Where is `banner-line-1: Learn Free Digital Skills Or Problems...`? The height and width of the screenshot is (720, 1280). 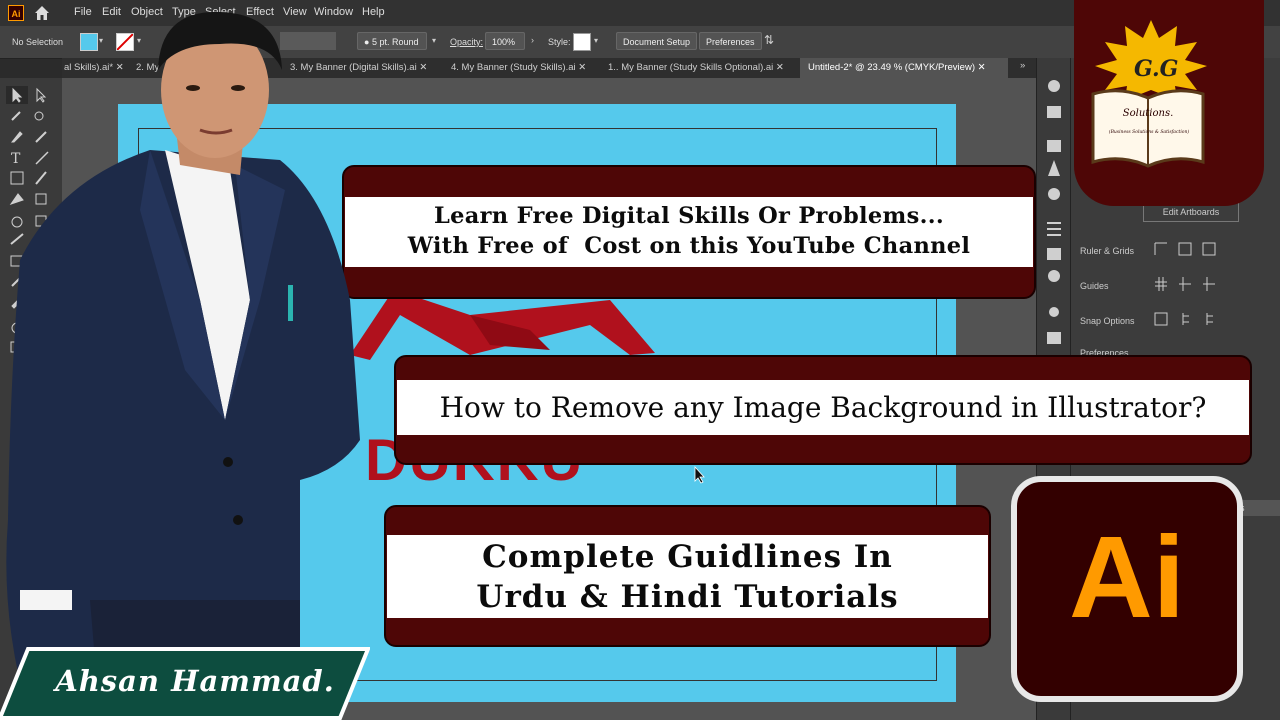 banner-line-1: Learn Free Digital Skills Or Problems... is located at coordinates (689, 216).